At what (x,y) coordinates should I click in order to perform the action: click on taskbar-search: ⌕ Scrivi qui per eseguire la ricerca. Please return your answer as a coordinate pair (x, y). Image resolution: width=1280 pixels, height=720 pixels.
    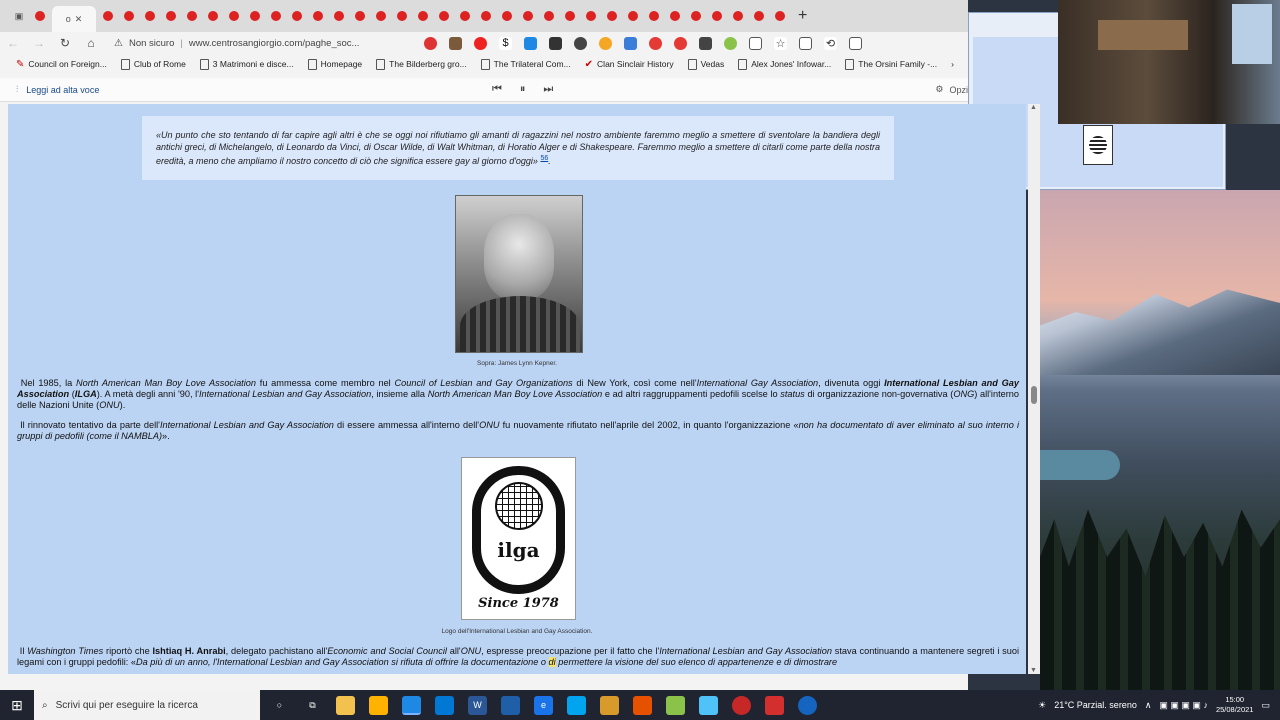
    Looking at the image, I should click on (147, 705).